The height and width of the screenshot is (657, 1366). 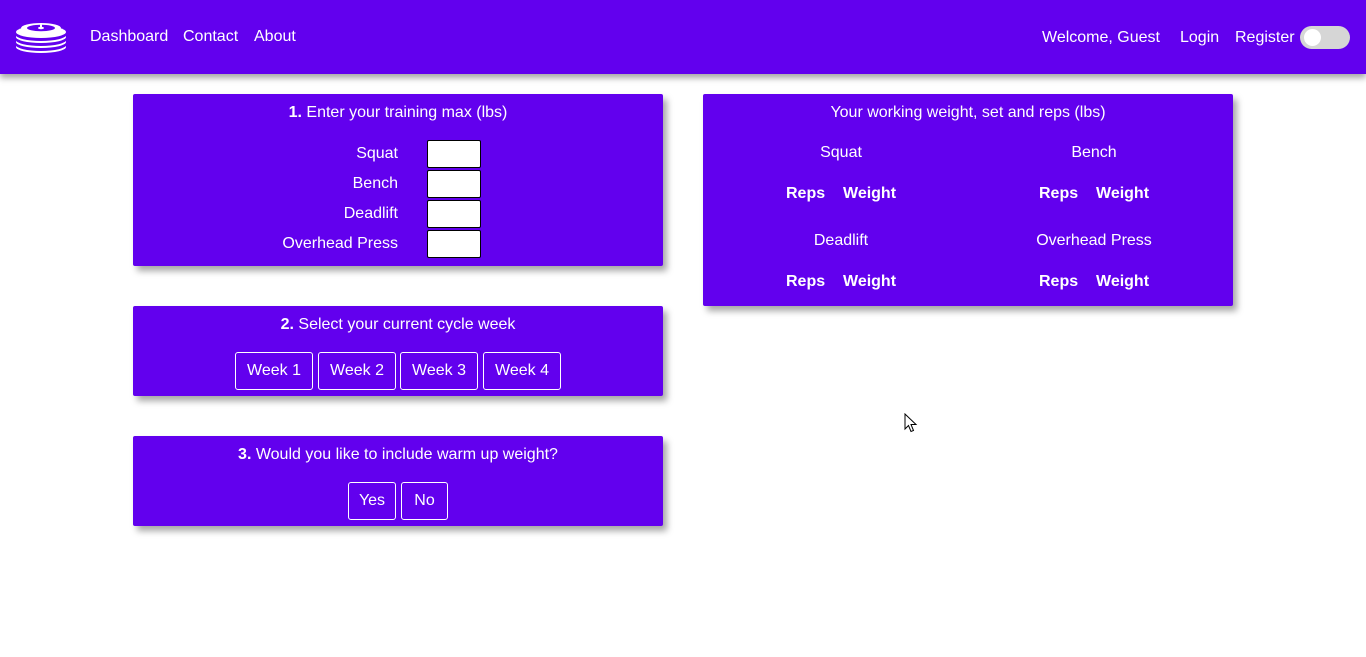 What do you see at coordinates (1094, 172) in the screenshot?
I see `result-bench: Bench Reps Weight` at bounding box center [1094, 172].